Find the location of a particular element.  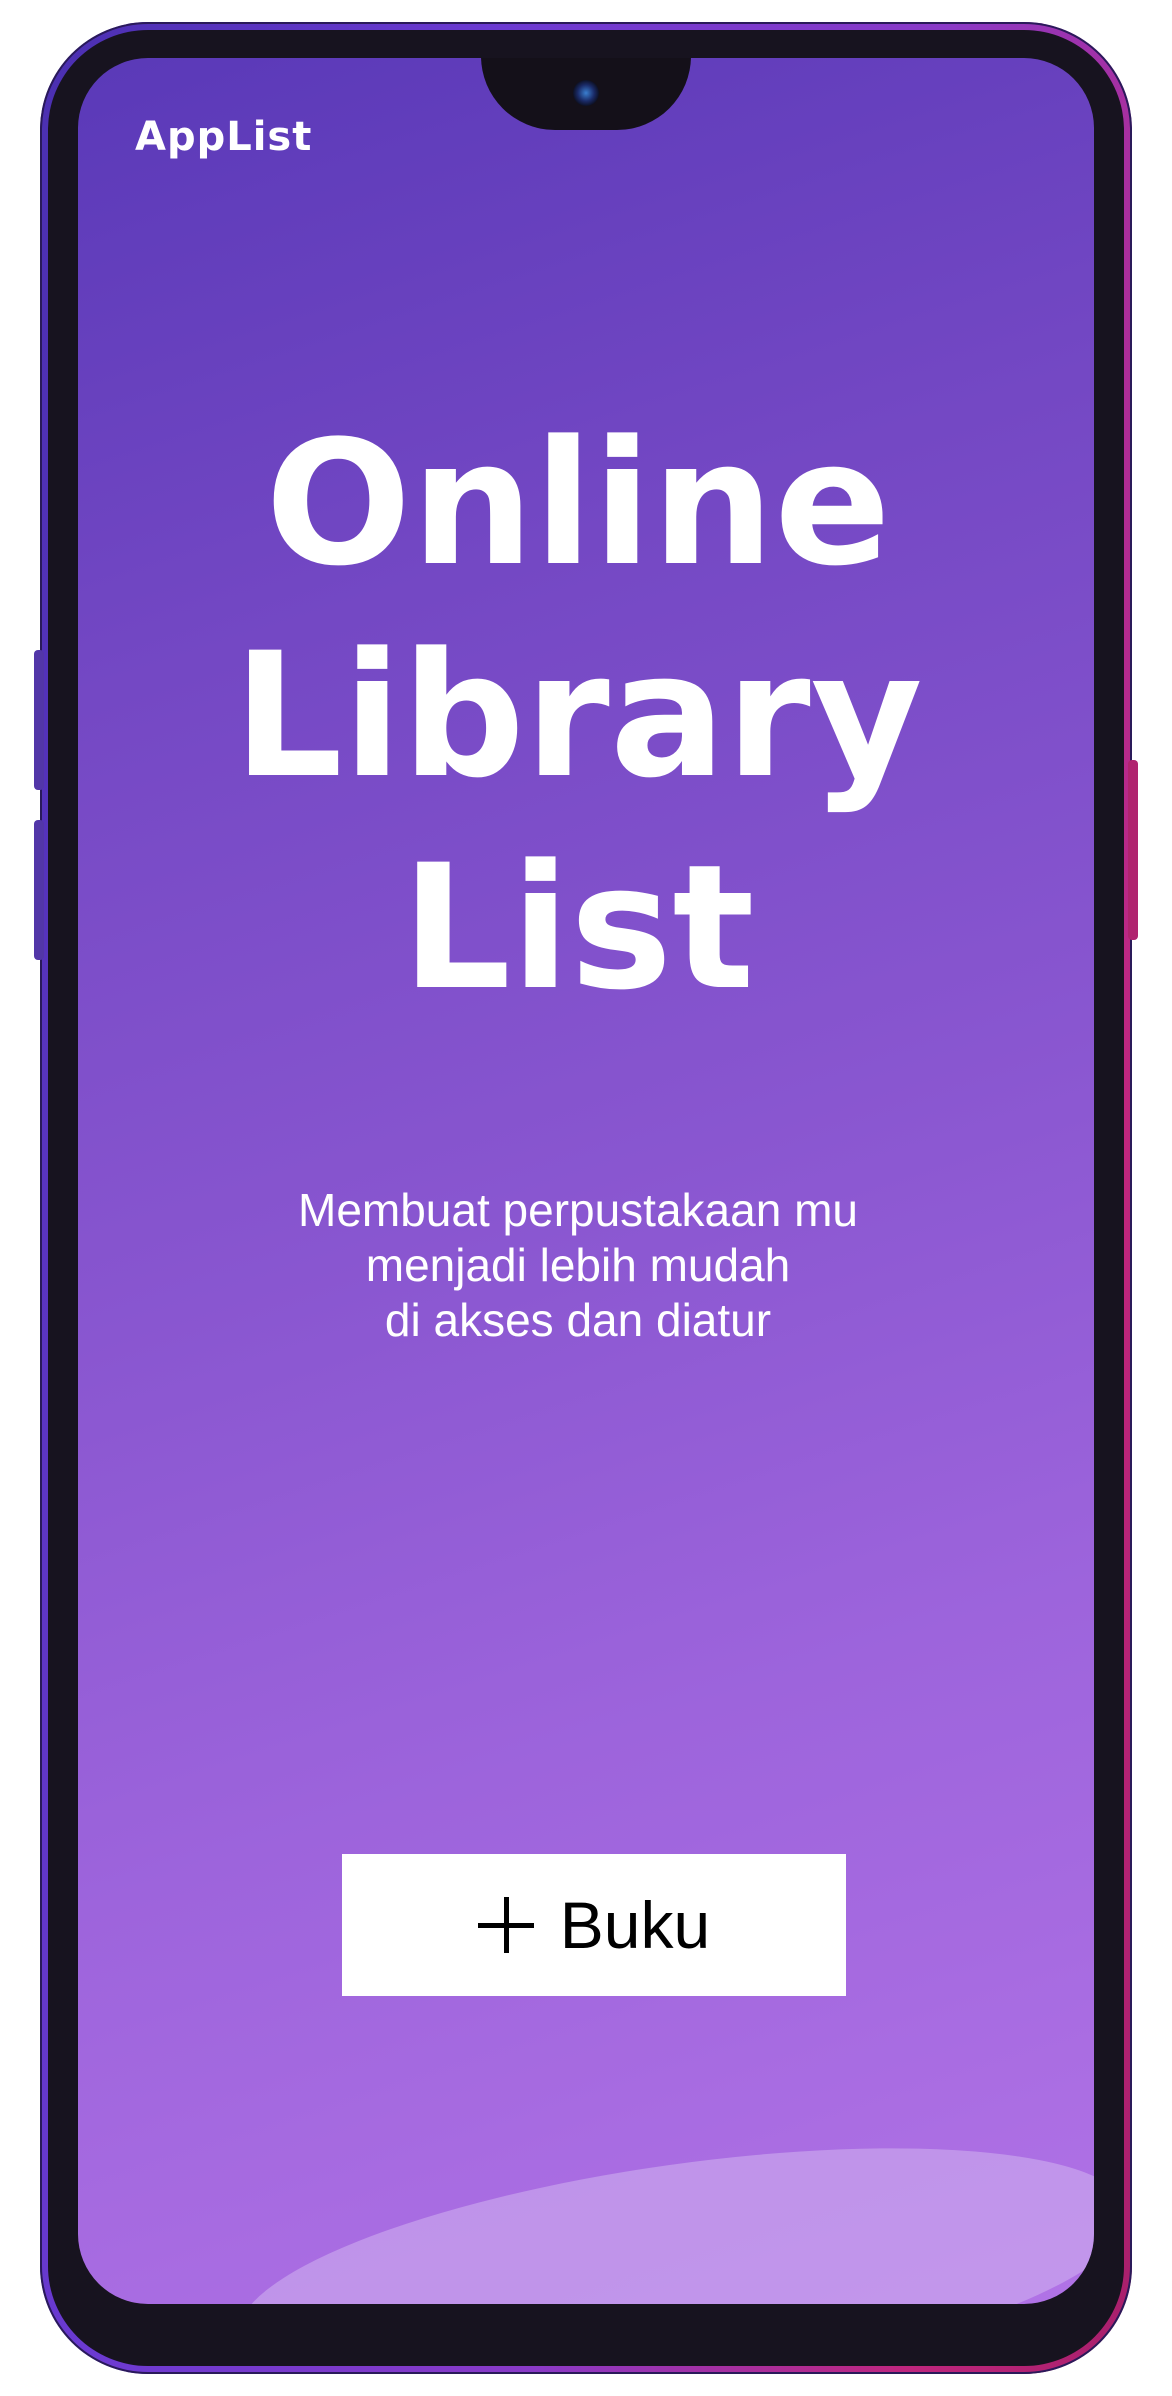

add-book-button: Buku is located at coordinates (594, 1925).